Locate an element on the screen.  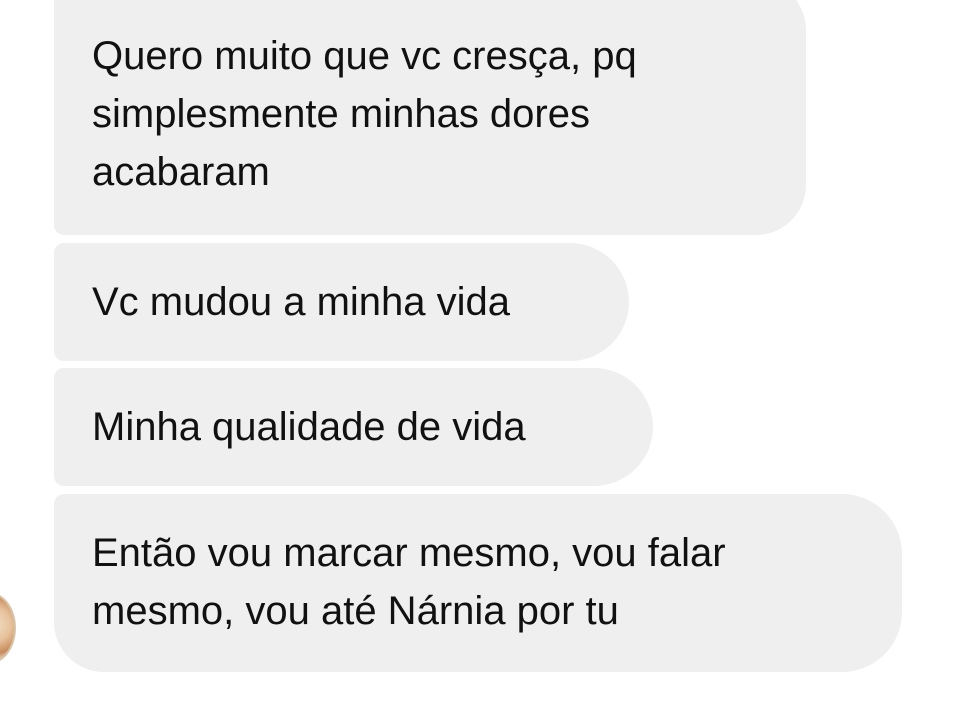
message-bubble: Minha qualidade de vida is located at coordinates (353, 427).